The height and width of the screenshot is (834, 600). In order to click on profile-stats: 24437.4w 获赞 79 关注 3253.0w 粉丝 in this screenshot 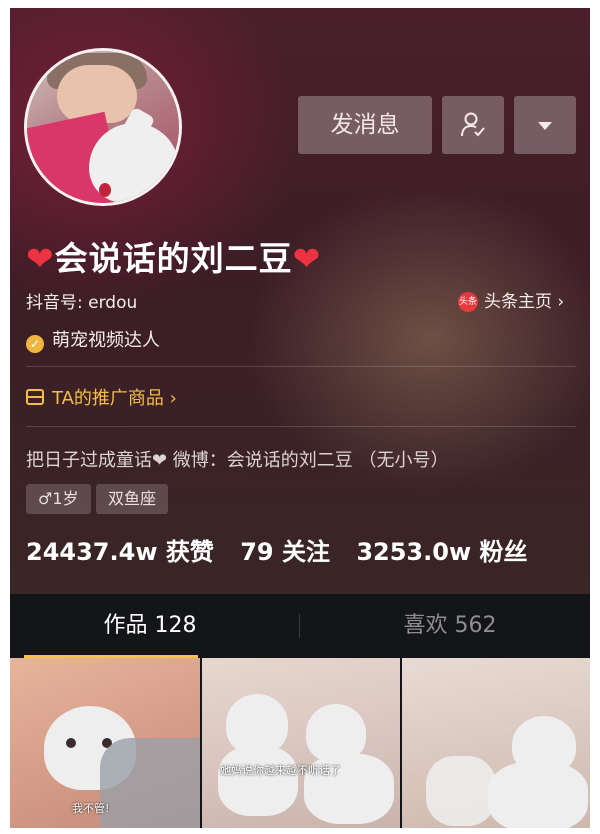, I will do `click(285, 549)`.